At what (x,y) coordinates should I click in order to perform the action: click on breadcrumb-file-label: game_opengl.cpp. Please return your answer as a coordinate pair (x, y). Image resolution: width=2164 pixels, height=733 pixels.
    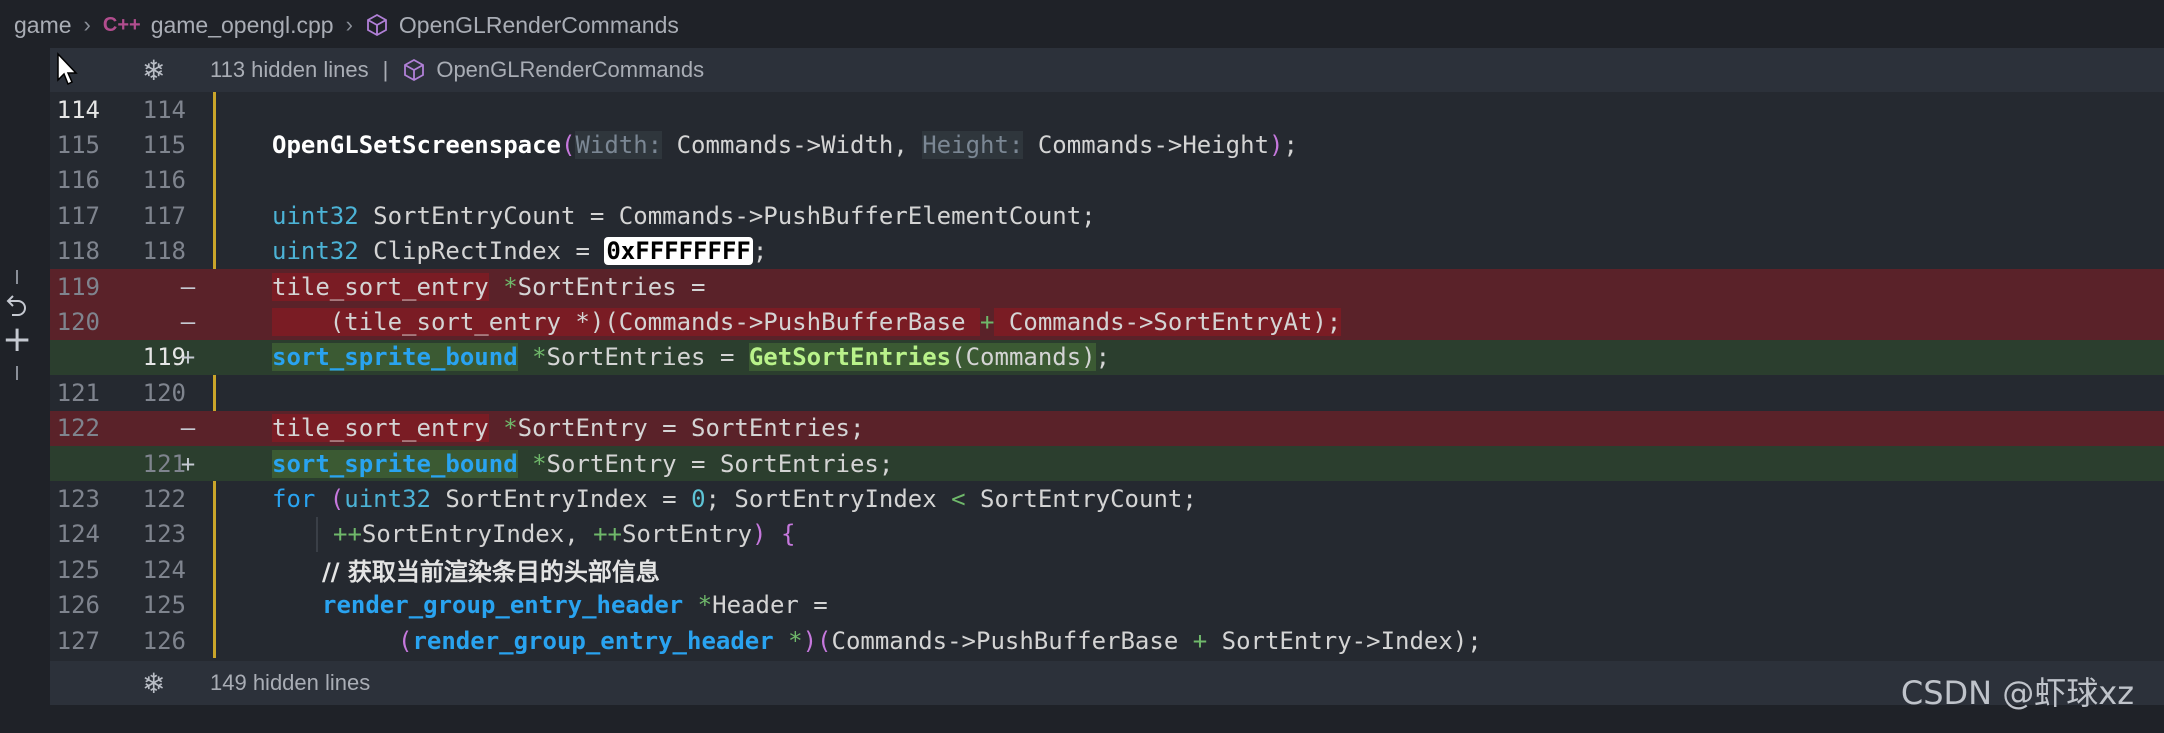
    Looking at the image, I should click on (242, 24).